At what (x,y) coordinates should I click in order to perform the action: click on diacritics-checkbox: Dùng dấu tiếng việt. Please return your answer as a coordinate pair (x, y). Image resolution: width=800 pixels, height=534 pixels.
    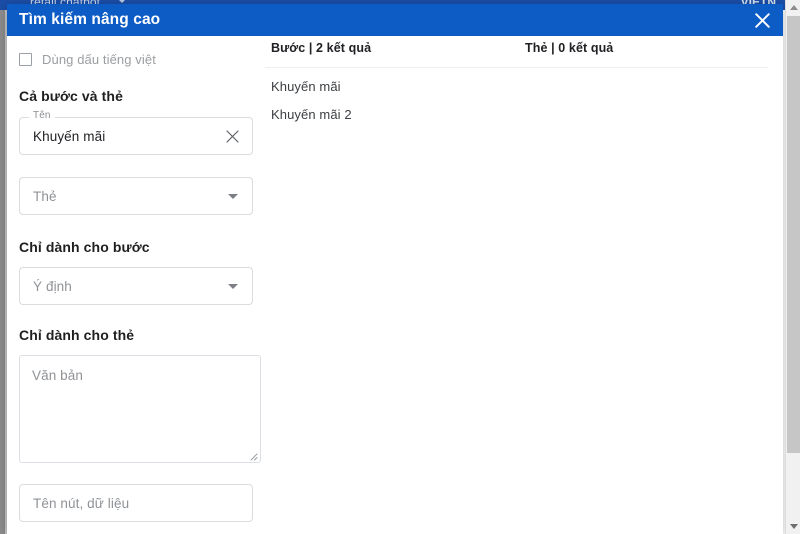
    Looking at the image, I should click on (136, 57).